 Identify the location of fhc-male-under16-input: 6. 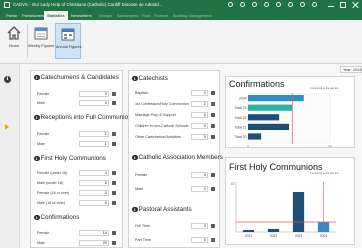
(94, 183).